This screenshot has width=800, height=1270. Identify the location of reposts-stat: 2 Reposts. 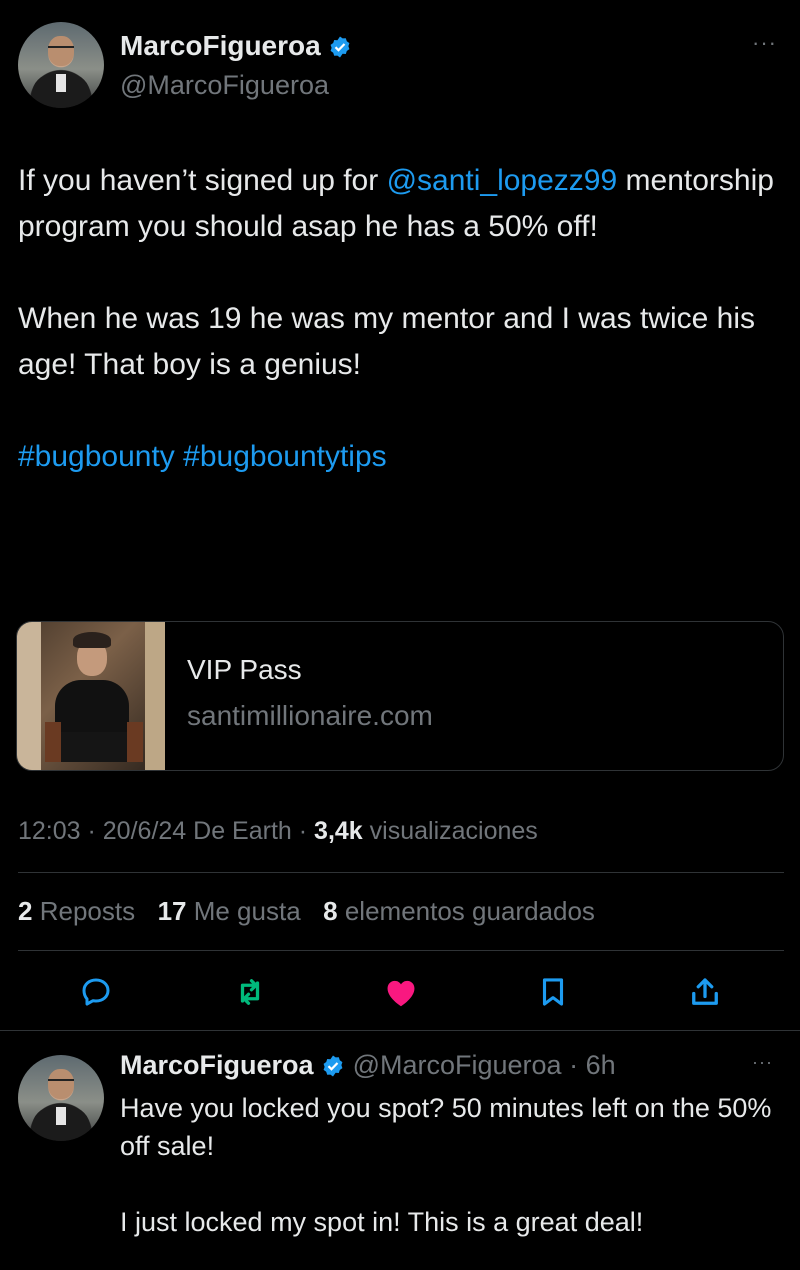
(76, 911).